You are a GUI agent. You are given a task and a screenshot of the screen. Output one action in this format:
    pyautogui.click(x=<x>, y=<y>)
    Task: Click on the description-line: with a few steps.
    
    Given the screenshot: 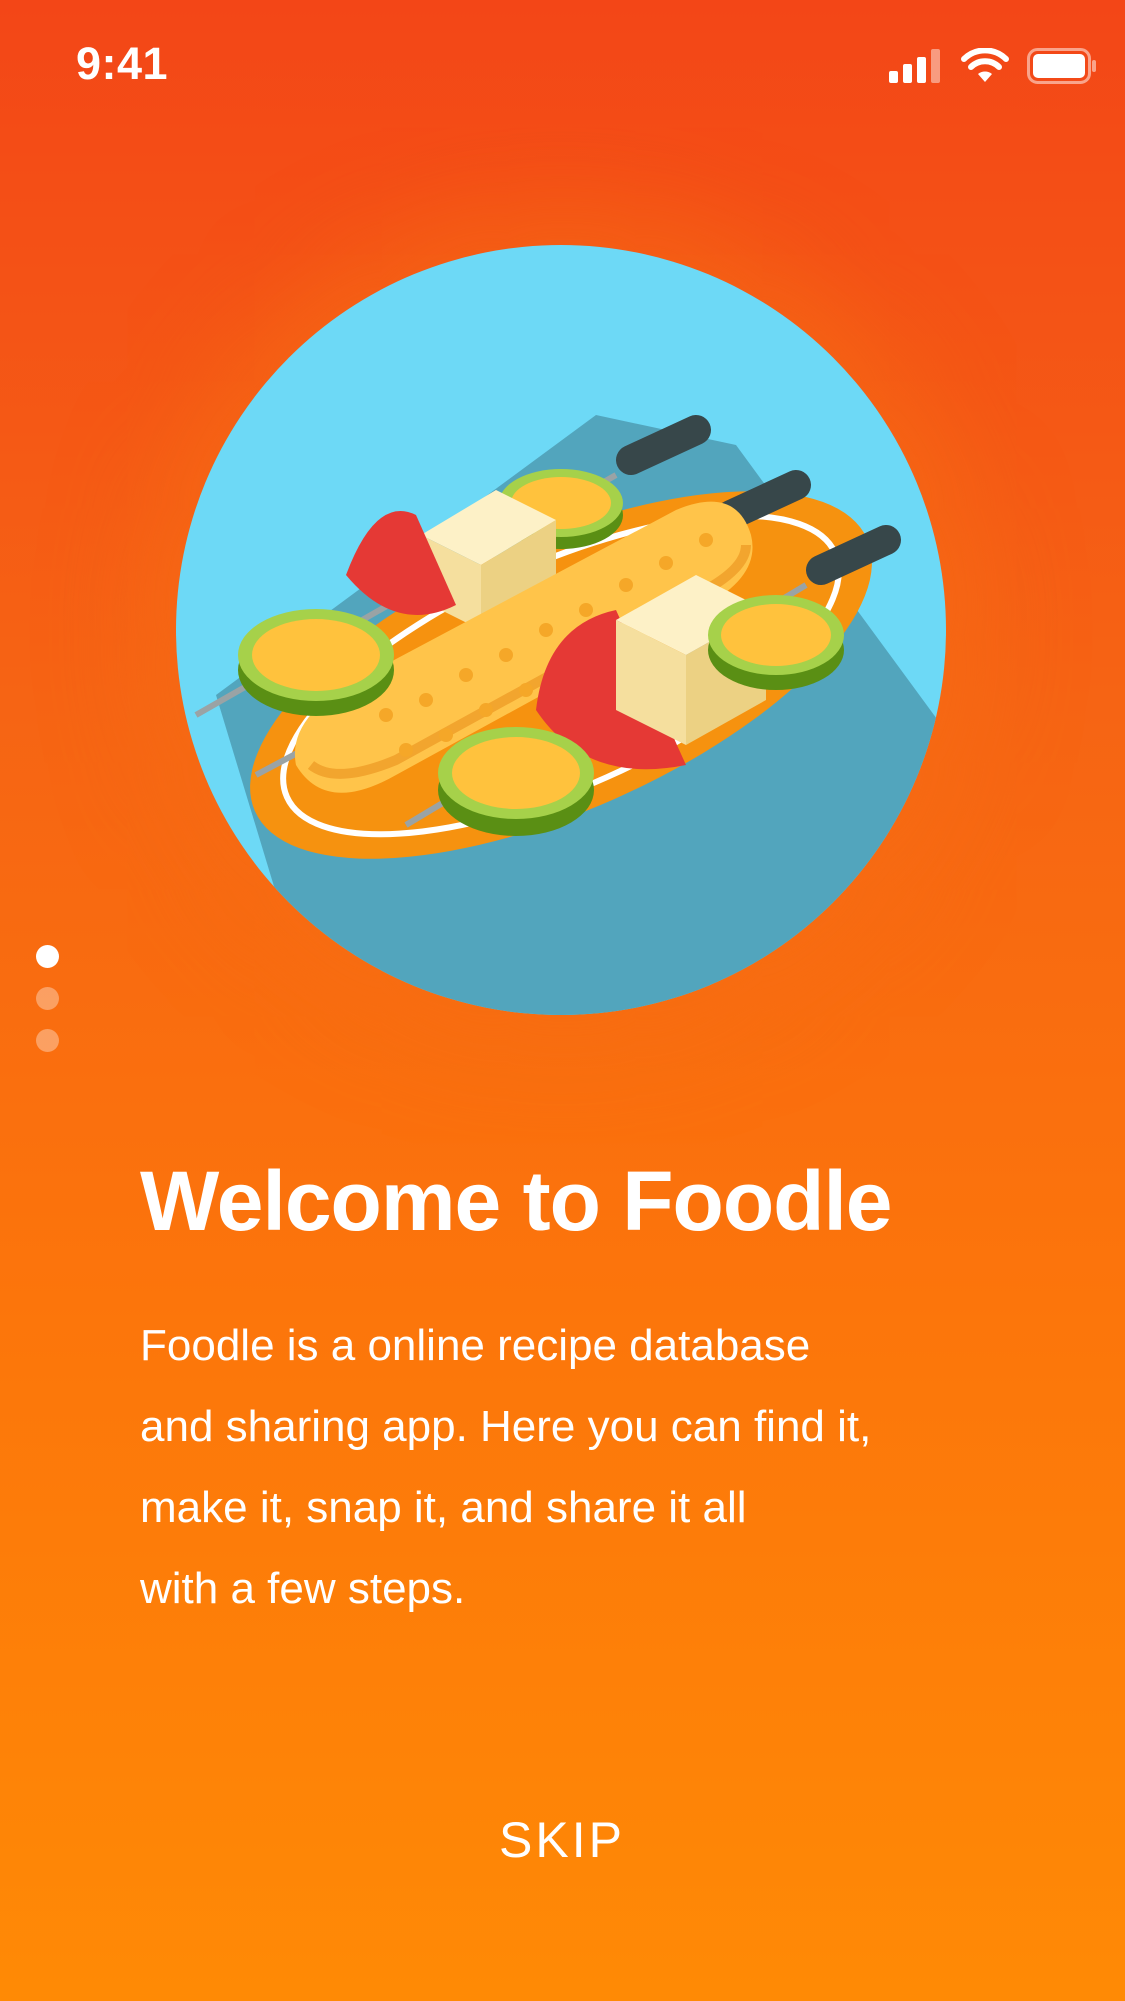 What is the action you would take?
    pyautogui.click(x=303, y=1588)
    